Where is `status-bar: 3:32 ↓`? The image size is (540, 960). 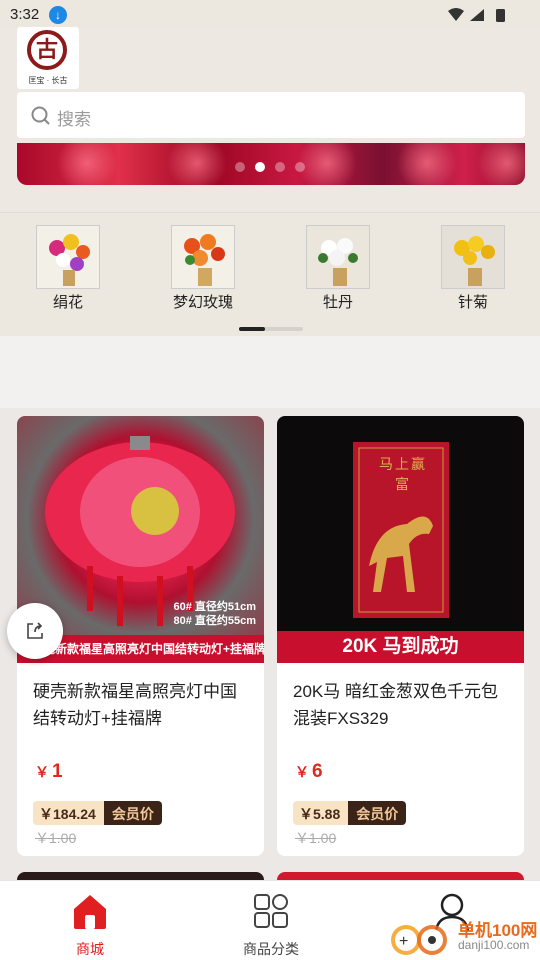
status-bar: 3:32 ↓ is located at coordinates (270, 15).